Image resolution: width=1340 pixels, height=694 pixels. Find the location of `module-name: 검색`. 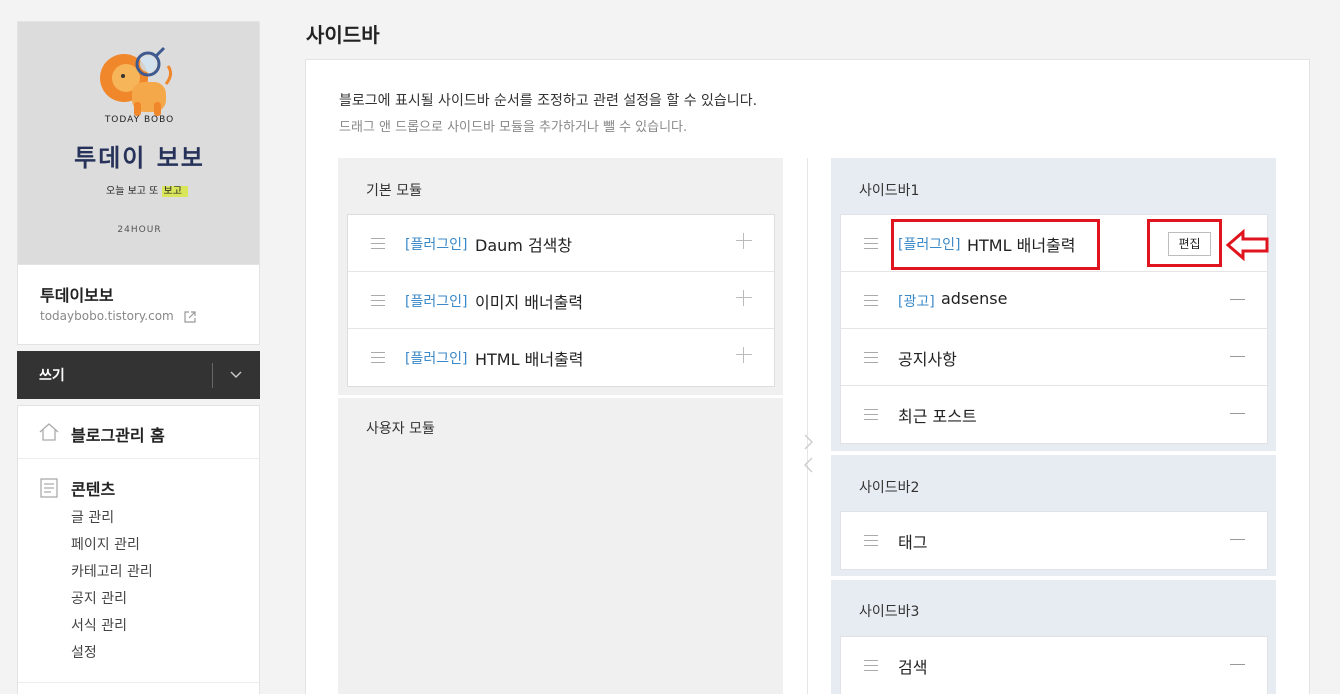

module-name: 검색 is located at coordinates (913, 667).